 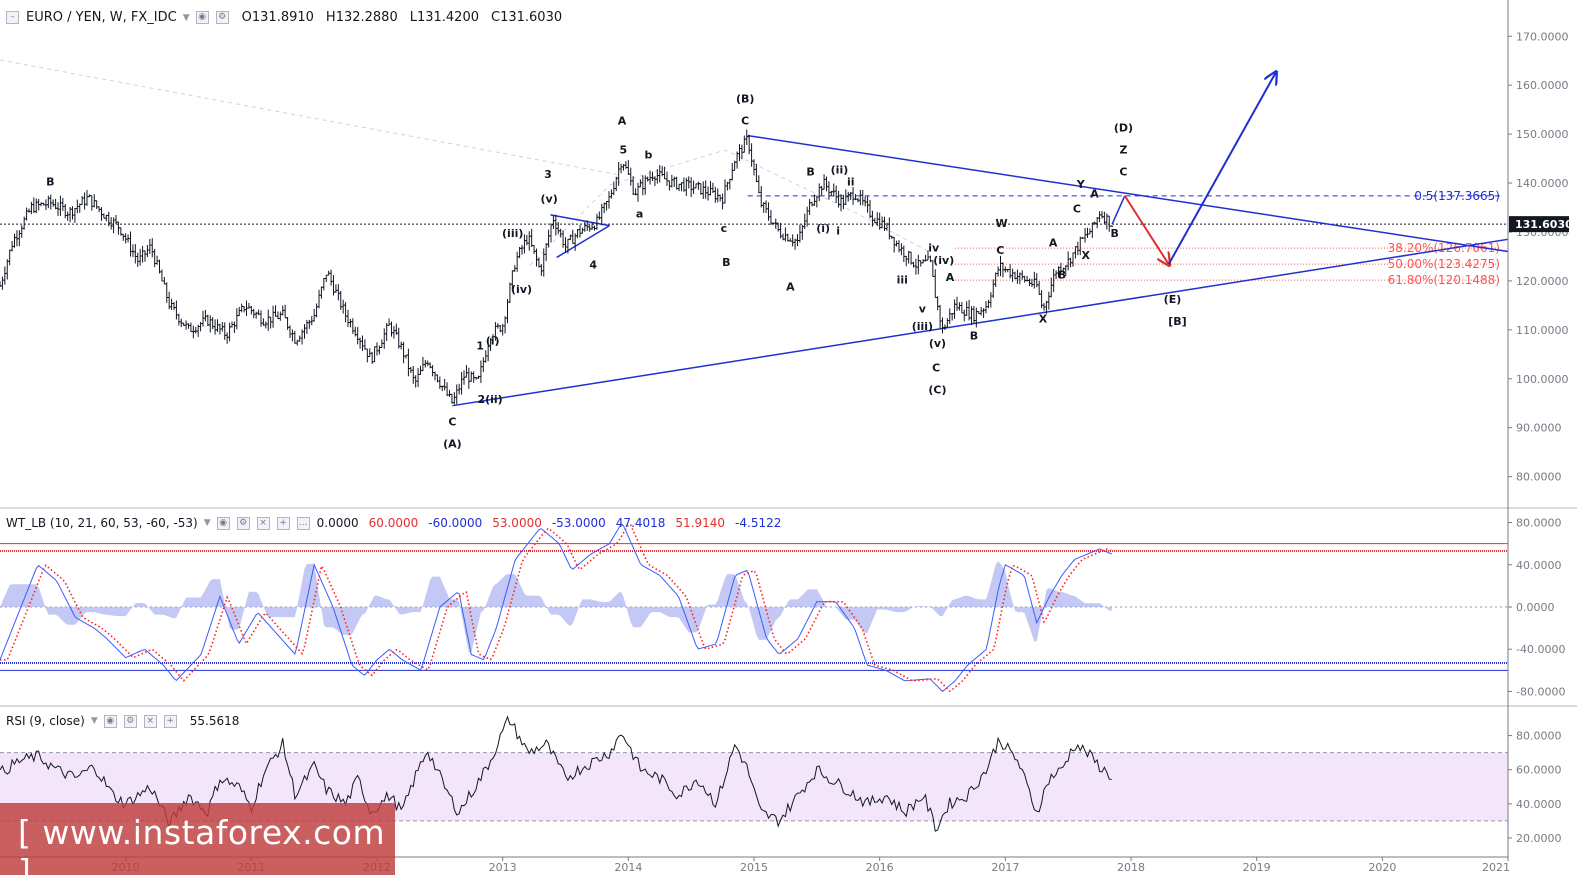 What do you see at coordinates (1444, 280) in the screenshot?
I see `fib-level-label: 61.80%(120.1488)` at bounding box center [1444, 280].